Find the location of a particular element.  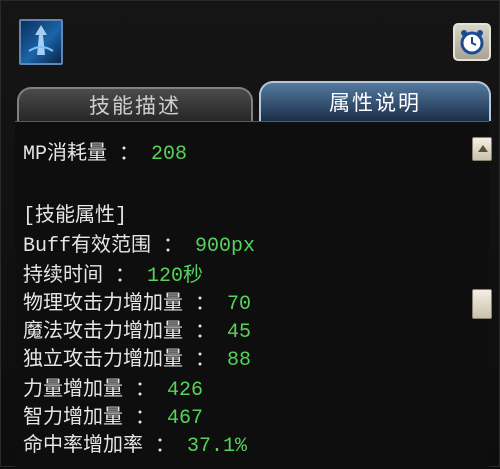

scrollbar is located at coordinates (482, 302).